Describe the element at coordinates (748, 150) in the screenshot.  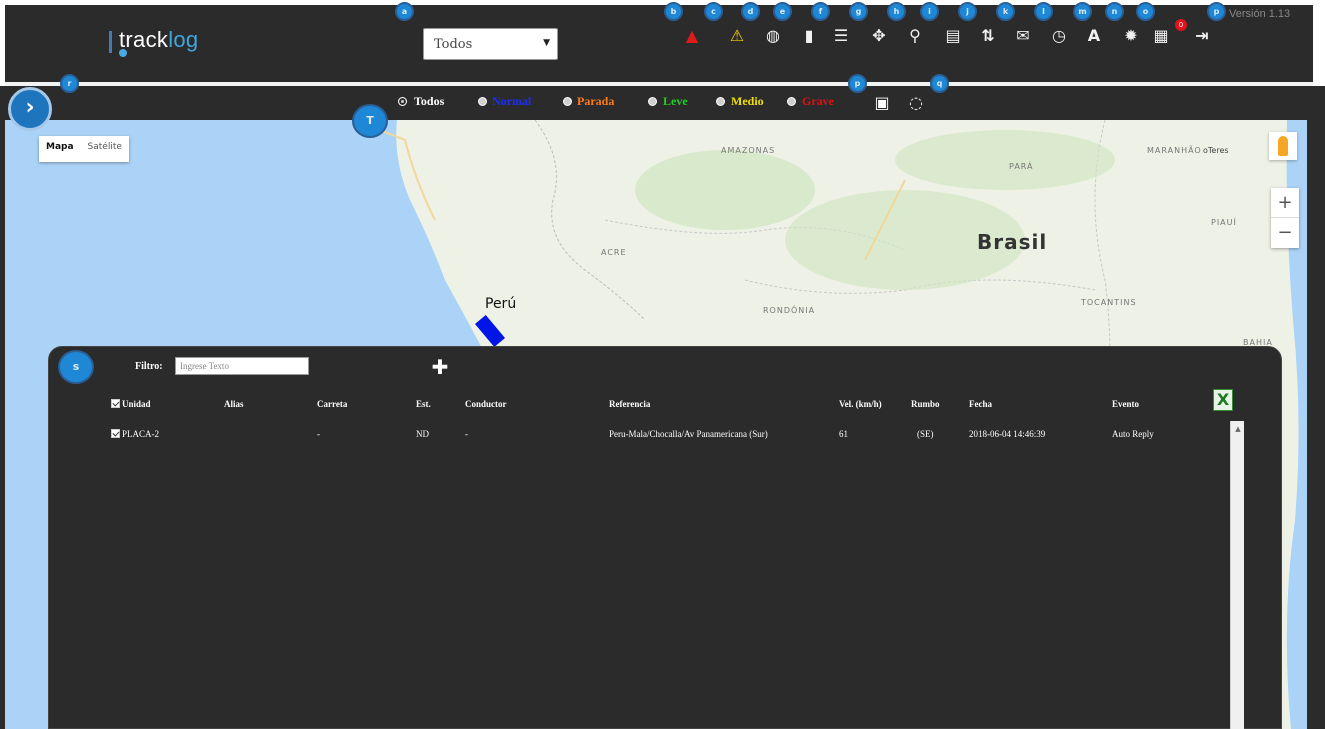
I see `map-label-amazonas: AMAZONAS` at that location.